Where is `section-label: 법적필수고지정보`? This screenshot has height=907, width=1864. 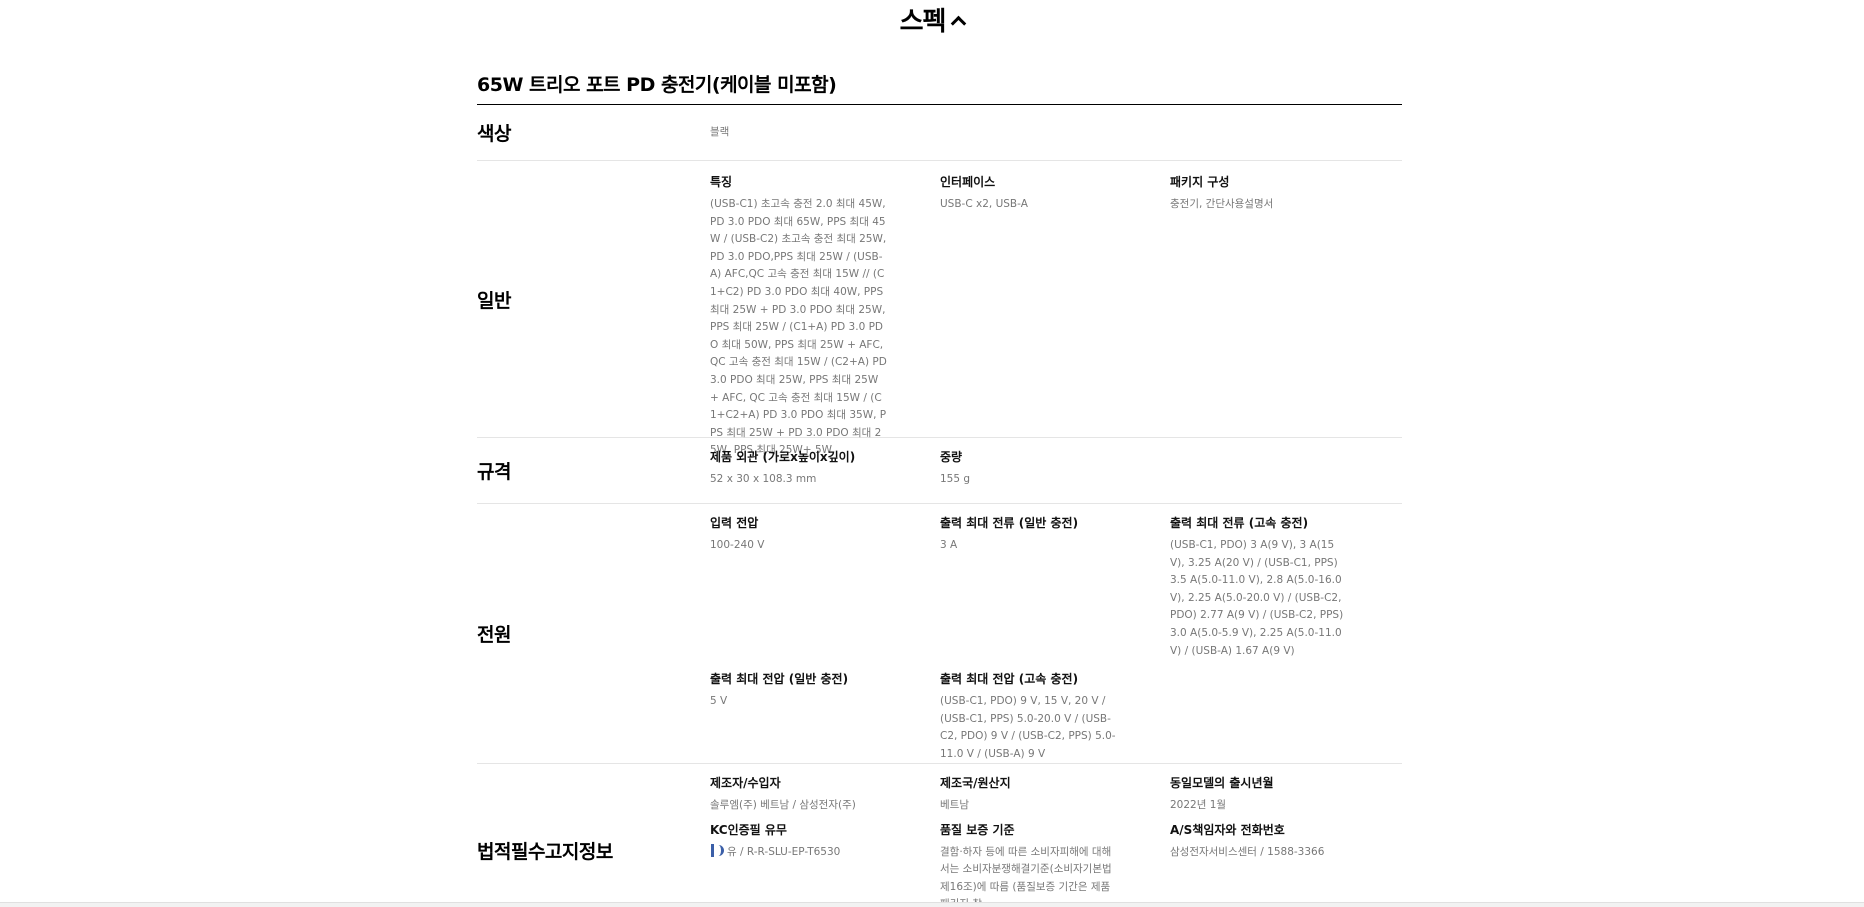 section-label: 법적필수고지정보 is located at coordinates (545, 852).